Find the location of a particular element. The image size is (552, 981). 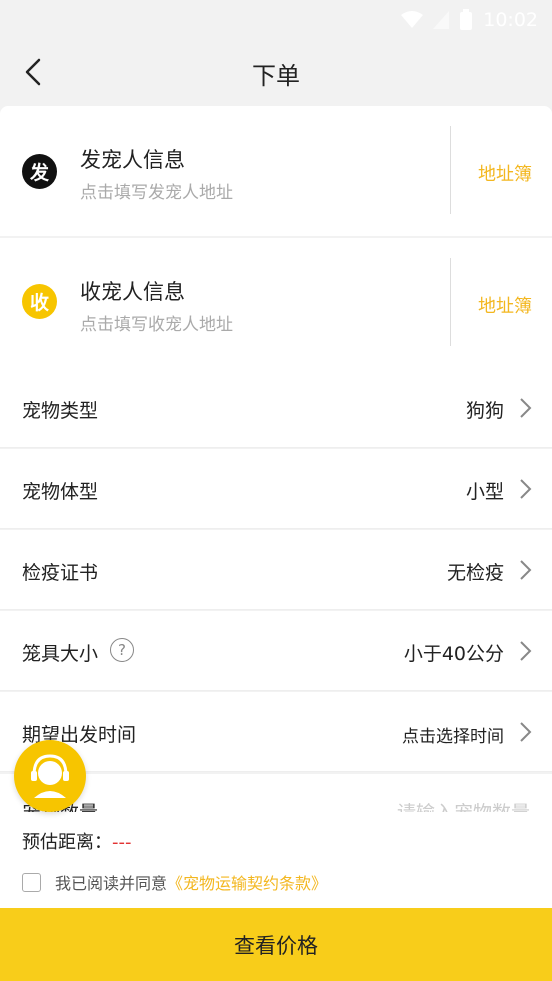

nav-bar: 下单 is located at coordinates (276, 72).